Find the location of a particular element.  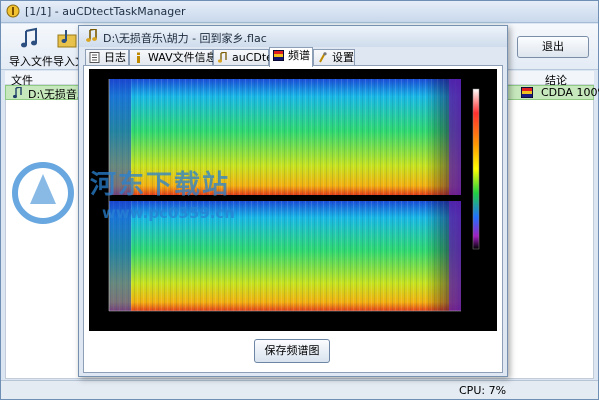

main-titlebar: [1/1] - auCDtectTaskManager is located at coordinates (299, 12).